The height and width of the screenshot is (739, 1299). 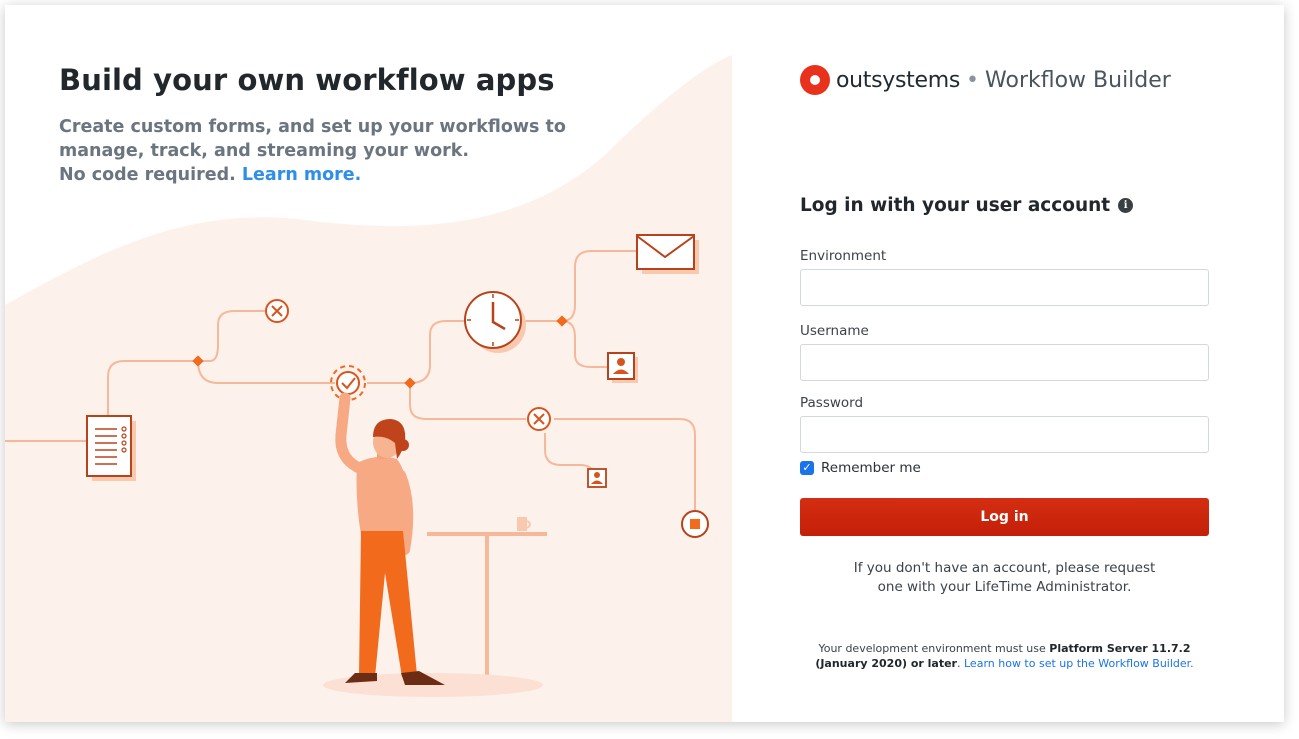 I want to click on environment-label: Environment, so click(x=843, y=256).